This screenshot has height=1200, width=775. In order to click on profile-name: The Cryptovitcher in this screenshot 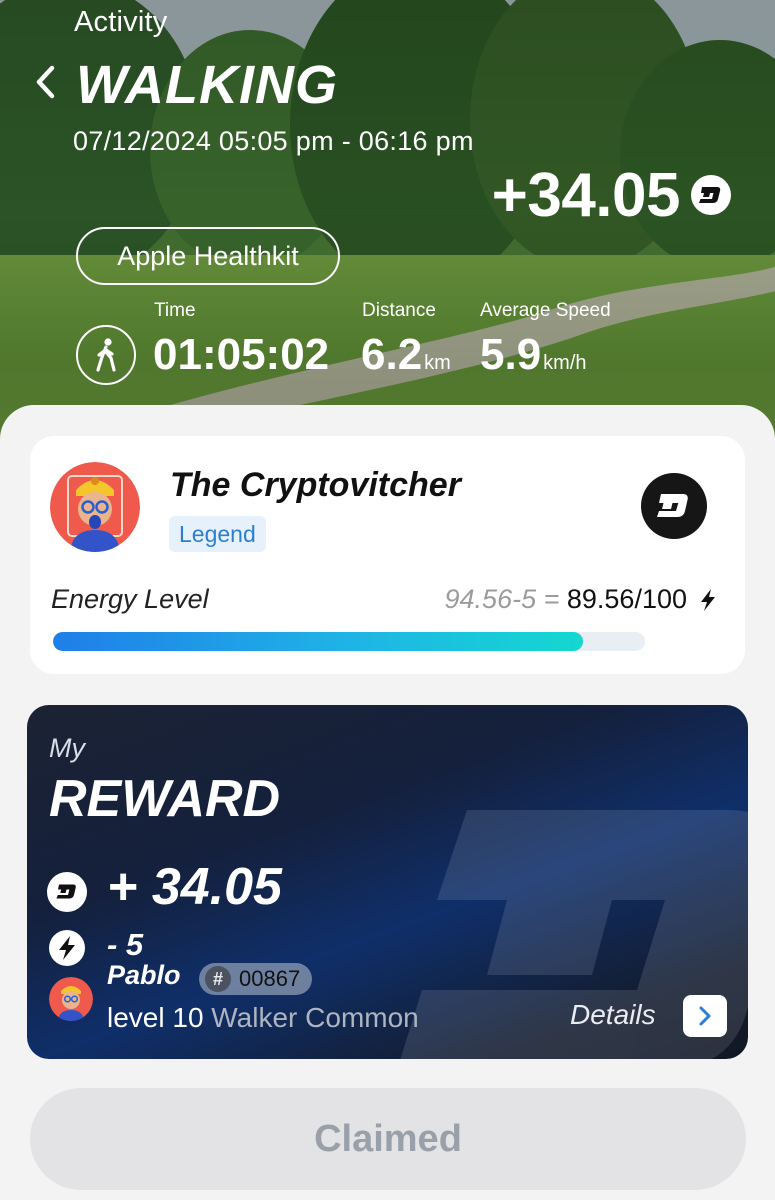, I will do `click(315, 485)`.